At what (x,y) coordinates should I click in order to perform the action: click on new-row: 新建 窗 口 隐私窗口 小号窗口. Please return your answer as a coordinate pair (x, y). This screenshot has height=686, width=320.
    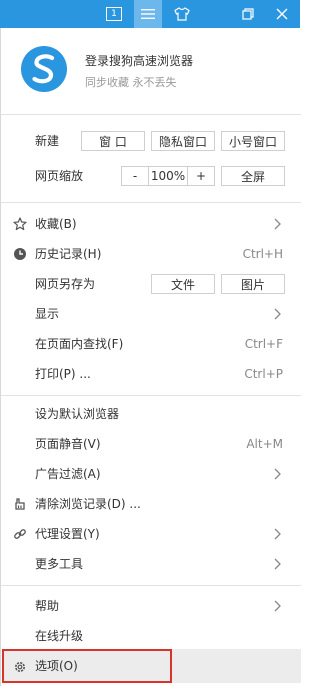
    Looking at the image, I should click on (151, 141).